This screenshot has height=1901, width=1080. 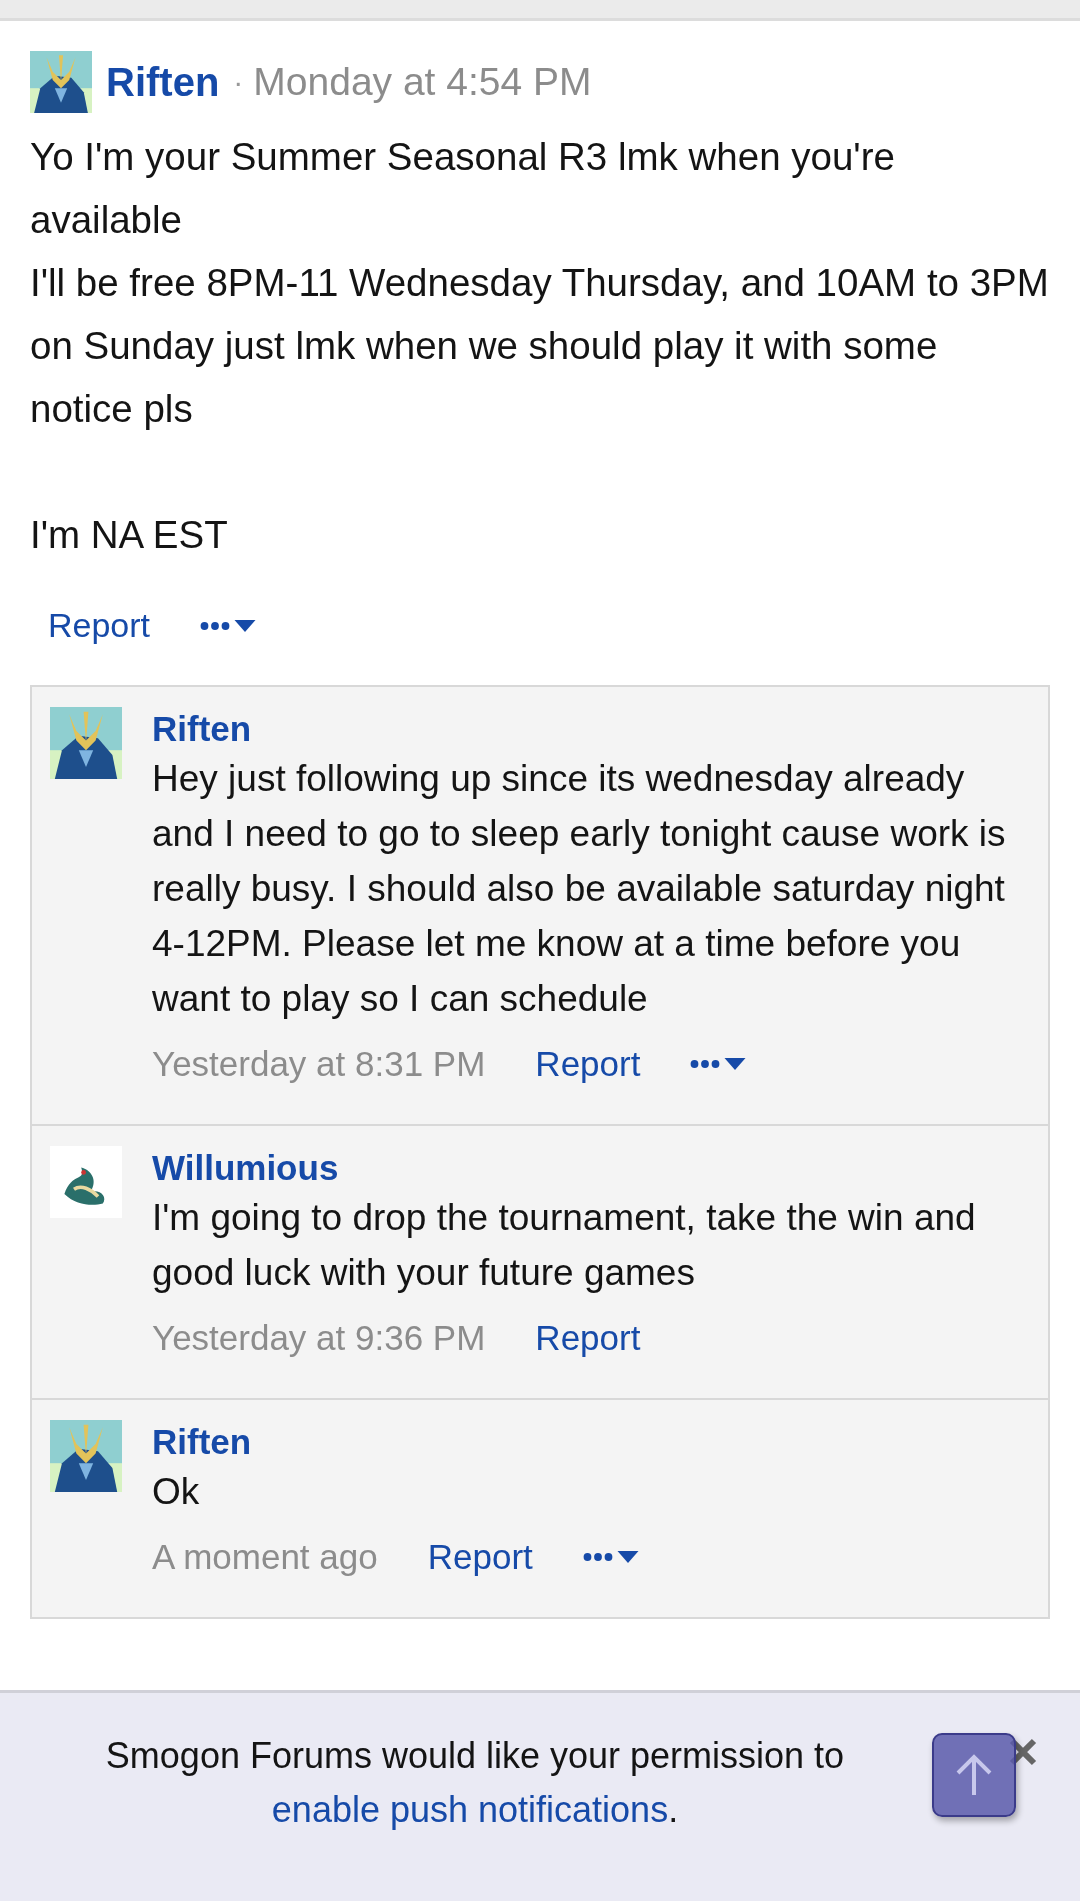 What do you see at coordinates (470, 1809) in the screenshot?
I see `enable-notifications-link: enable push notifications` at bounding box center [470, 1809].